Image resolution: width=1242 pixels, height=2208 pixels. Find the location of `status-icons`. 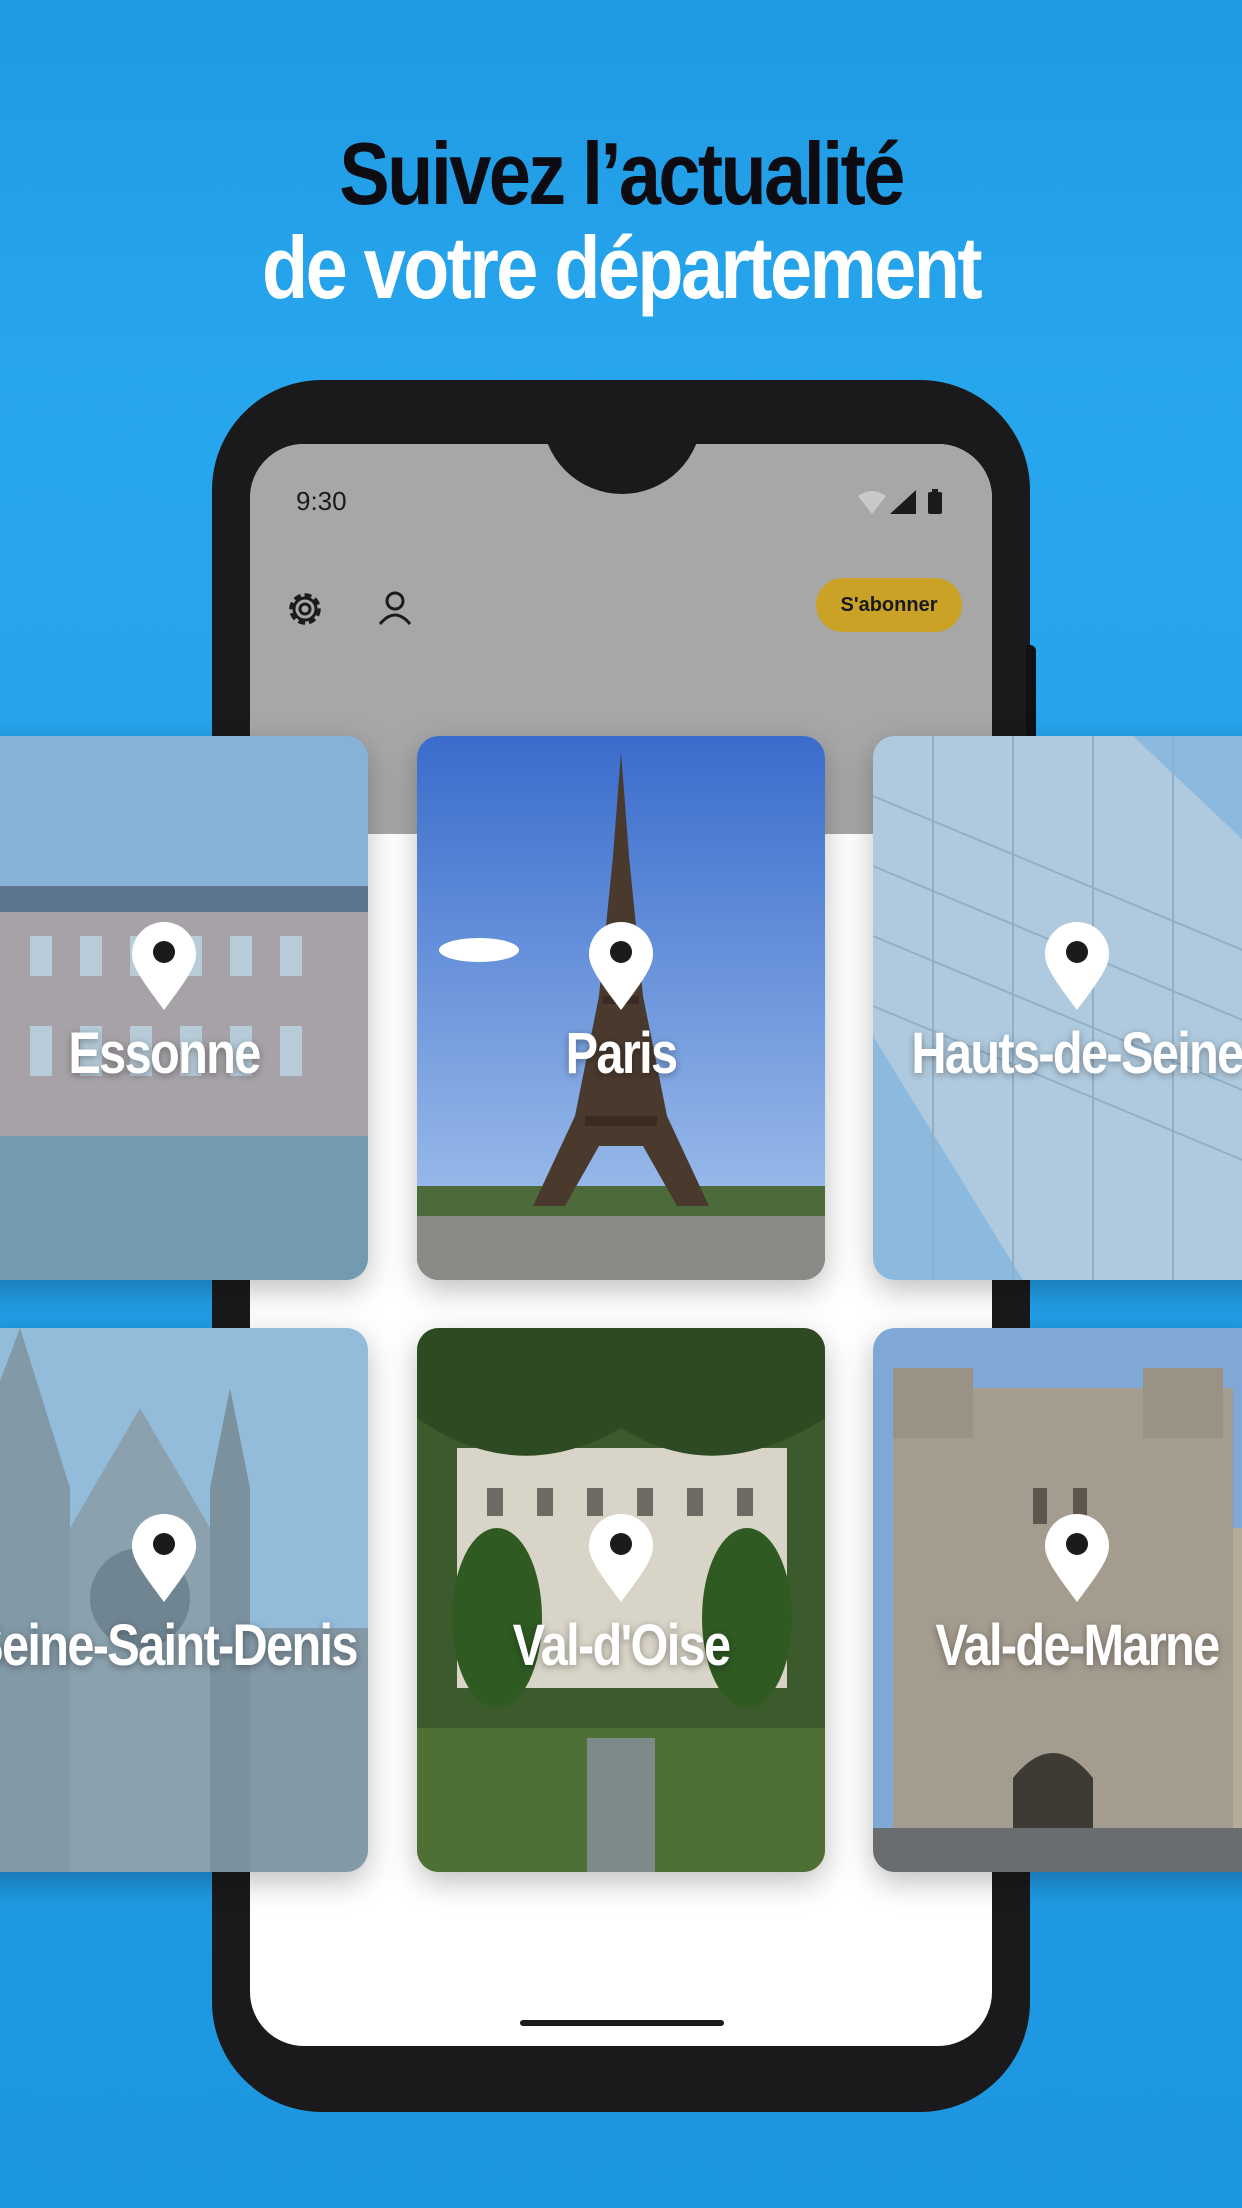

status-icons is located at coordinates (900, 501).